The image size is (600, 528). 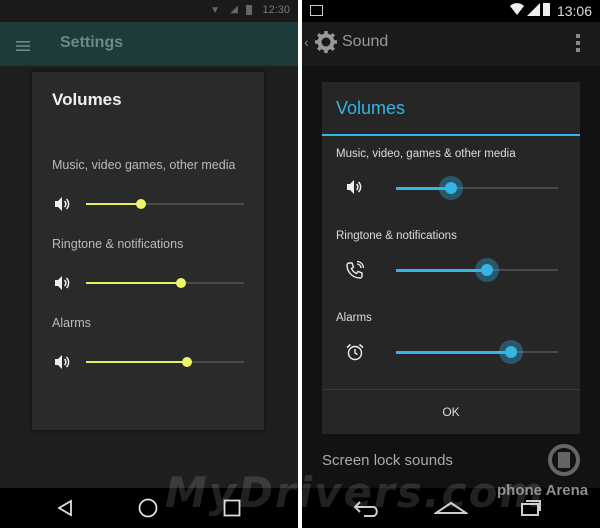 What do you see at coordinates (533, 11) in the screenshot?
I see `signal-icon` at bounding box center [533, 11].